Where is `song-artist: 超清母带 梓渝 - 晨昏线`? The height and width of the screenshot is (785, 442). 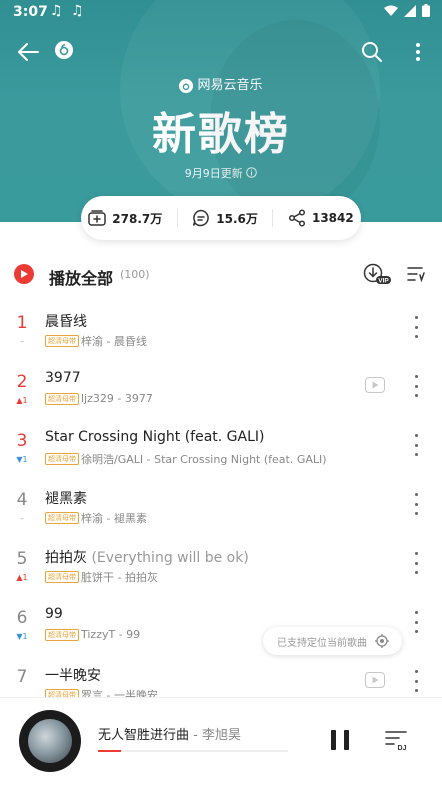 song-artist: 超清母带 梓渝 - 晨昏线 is located at coordinates (96, 341).